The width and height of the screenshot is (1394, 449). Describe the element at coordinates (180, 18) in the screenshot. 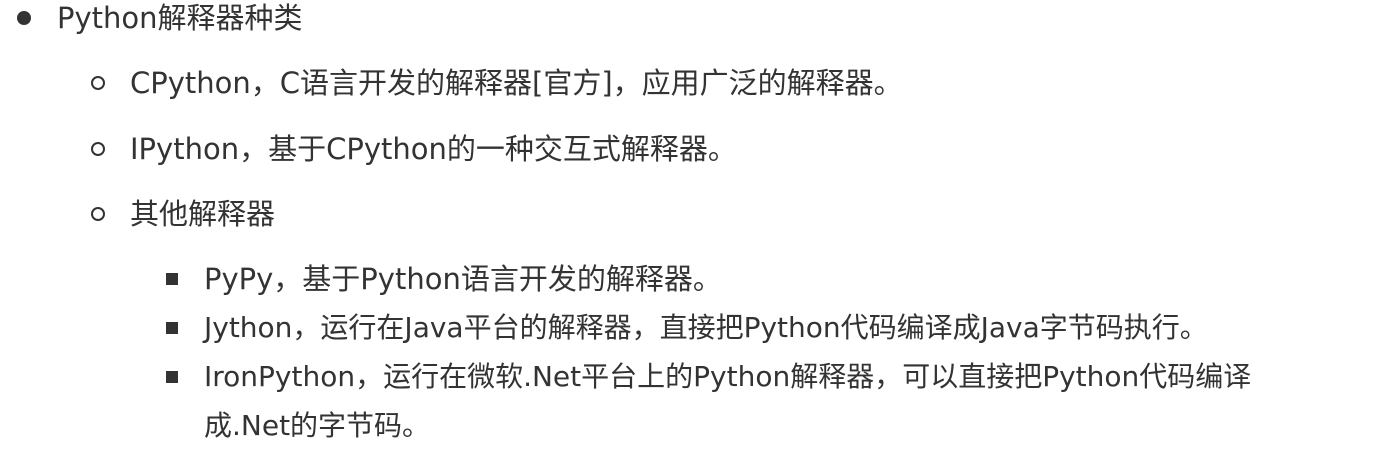

I see `list-title: Python解释器种类` at that location.